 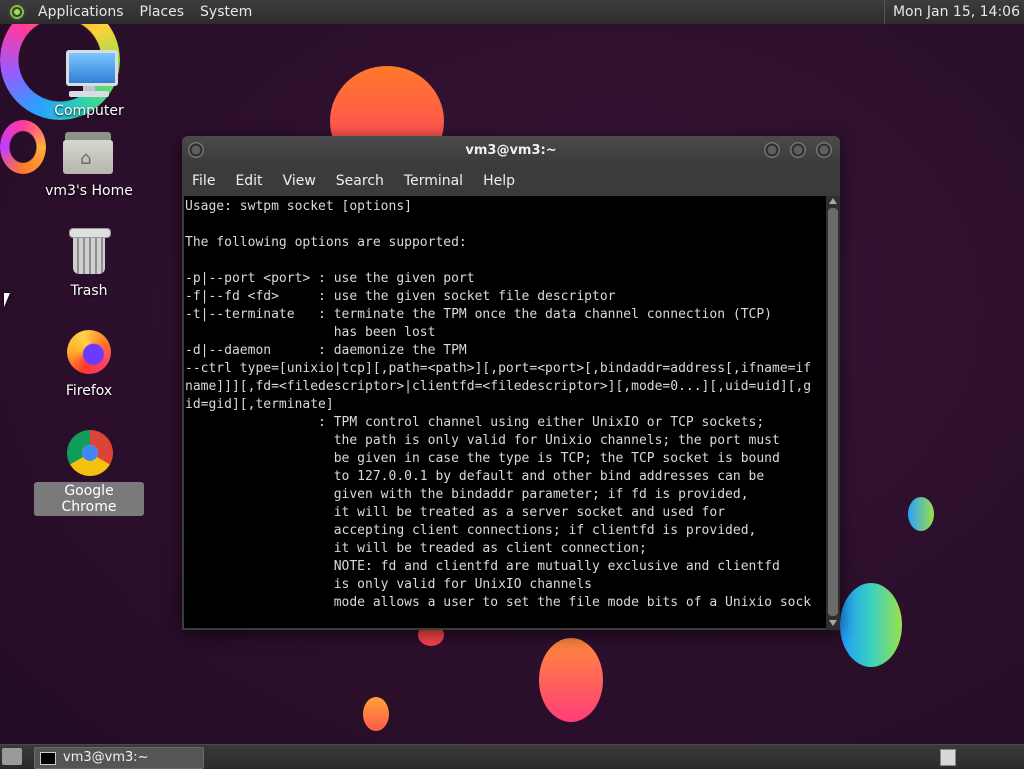 What do you see at coordinates (17, 12) in the screenshot?
I see `applications-menu-icon` at bounding box center [17, 12].